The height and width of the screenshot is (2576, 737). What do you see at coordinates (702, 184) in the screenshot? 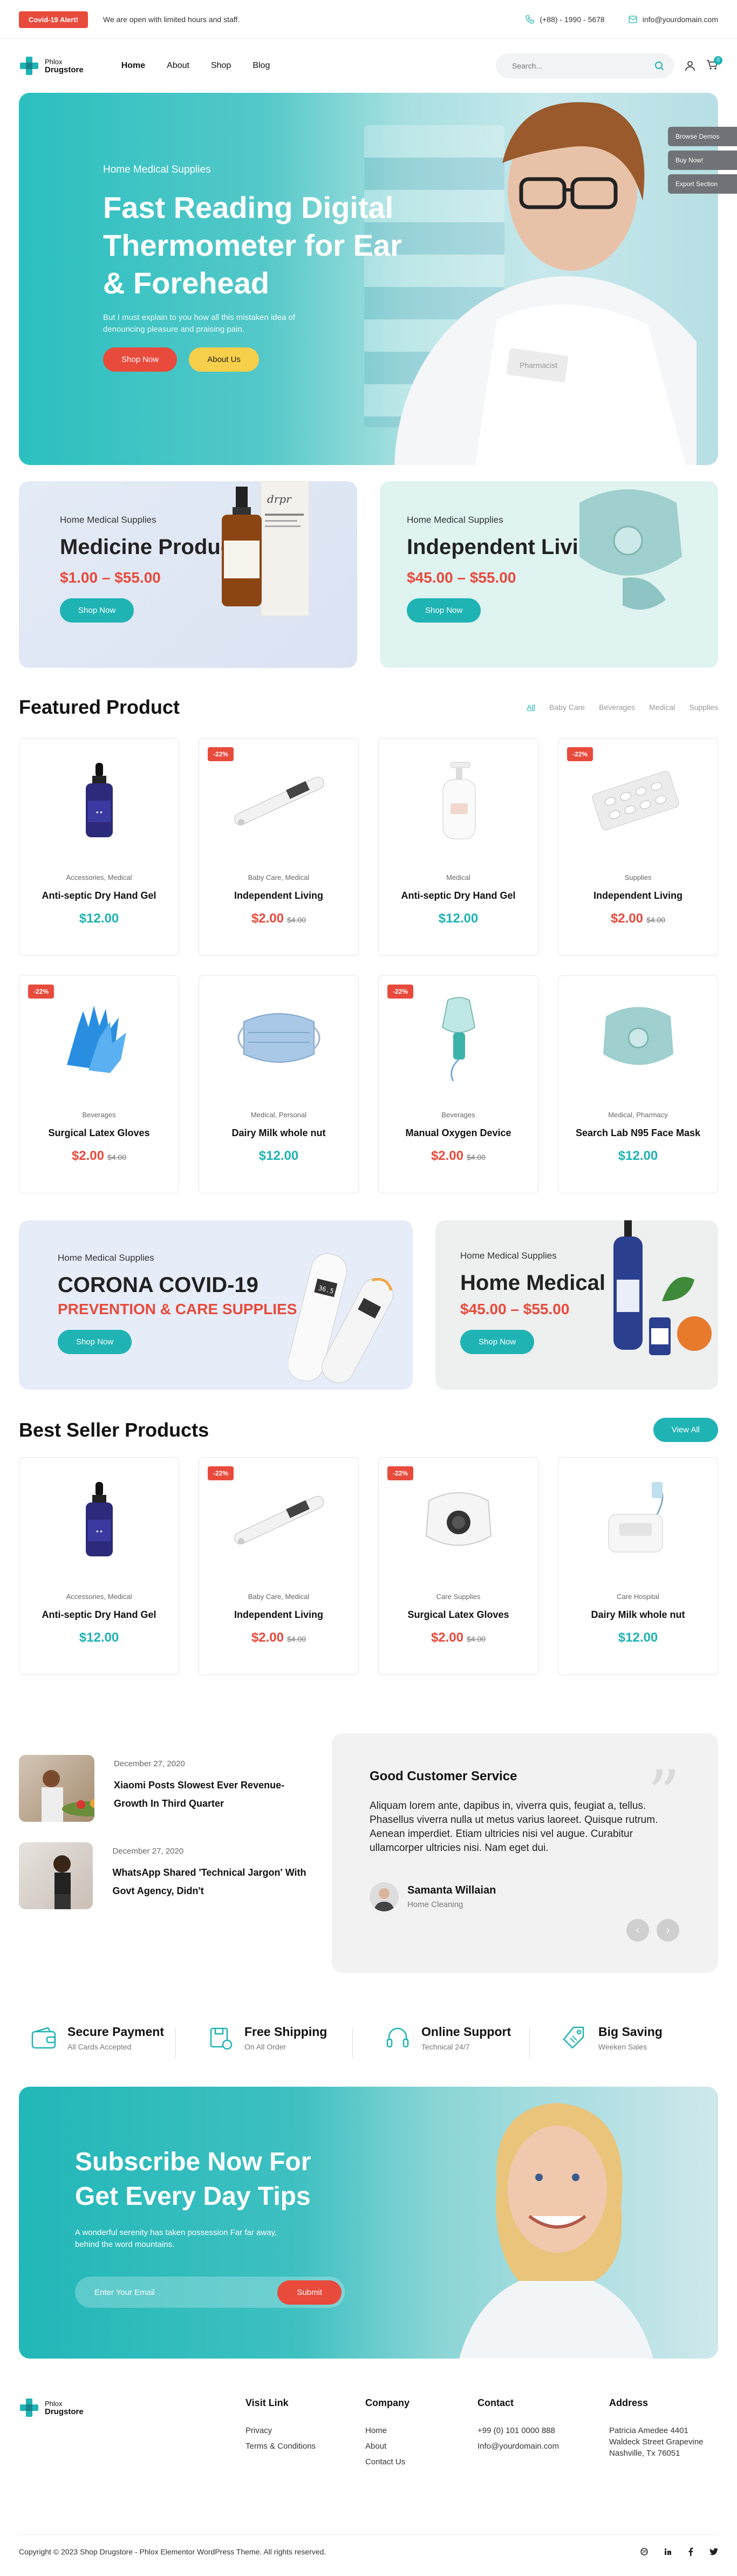
I see `export-section-tab: Export Section` at bounding box center [702, 184].